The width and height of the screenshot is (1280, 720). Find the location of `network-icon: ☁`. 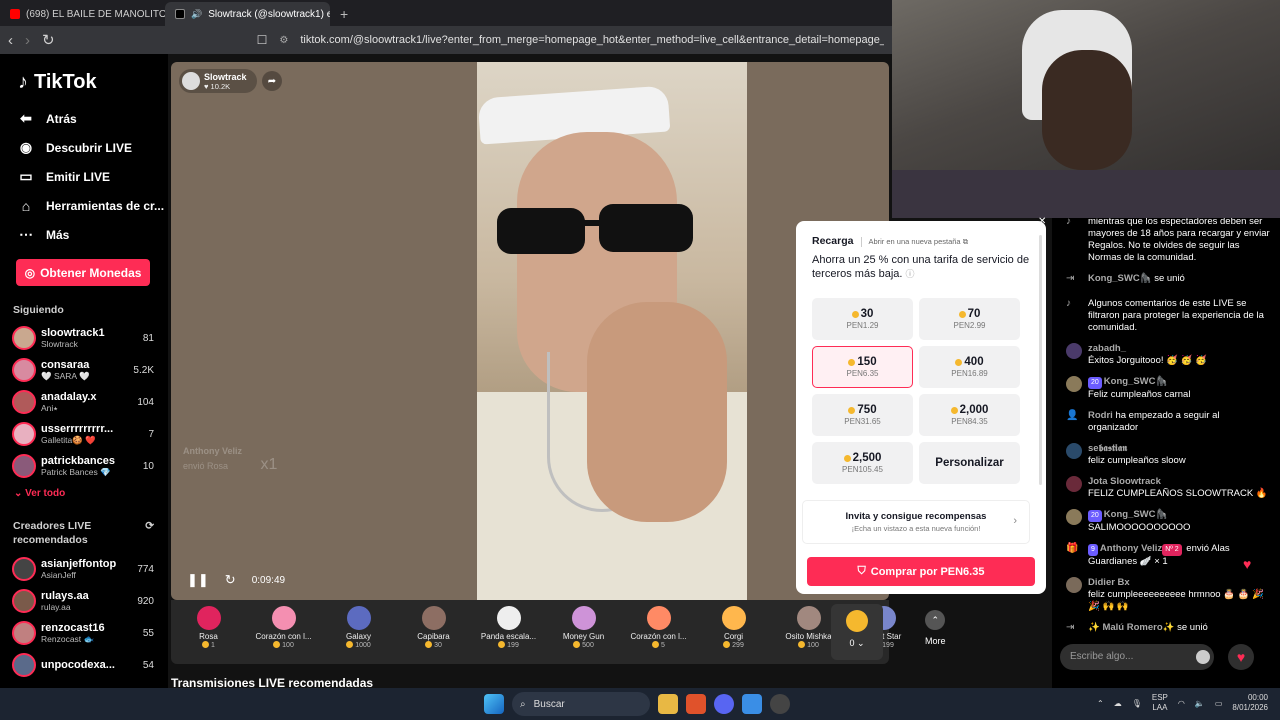

network-icon: ☁ is located at coordinates (1118, 703).